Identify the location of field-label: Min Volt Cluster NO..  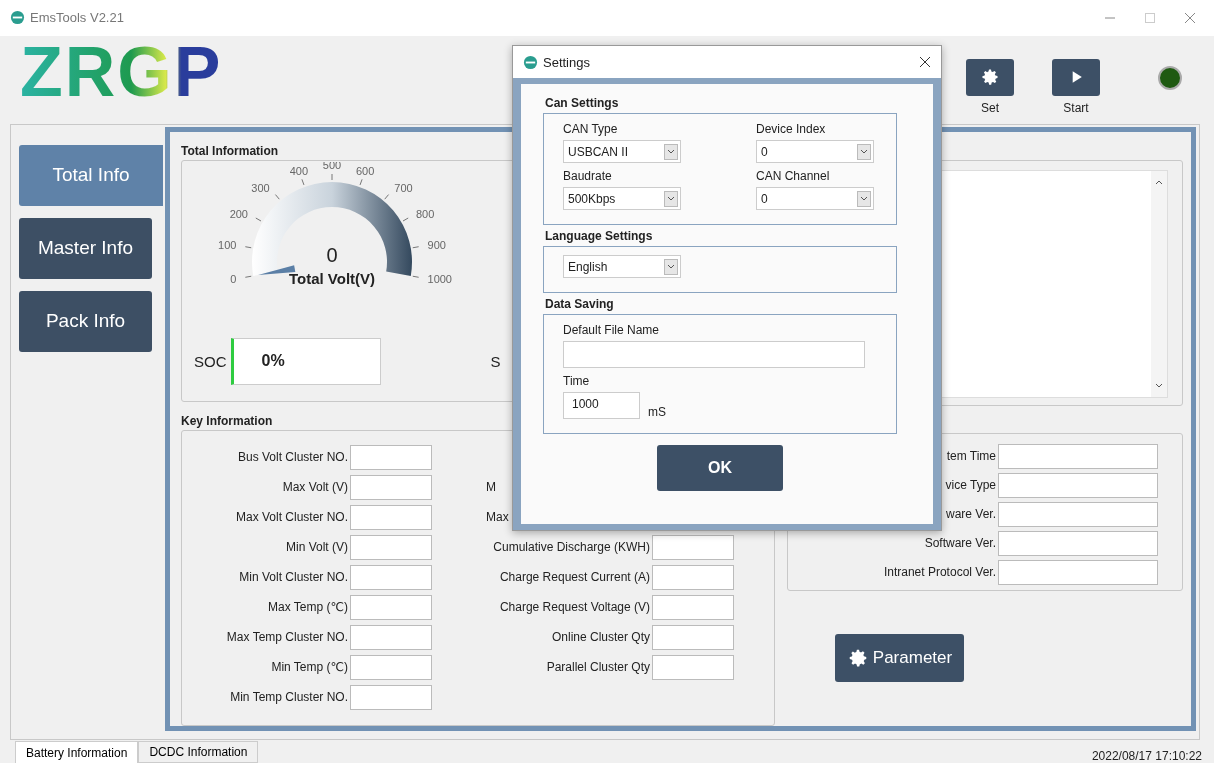
(293, 577).